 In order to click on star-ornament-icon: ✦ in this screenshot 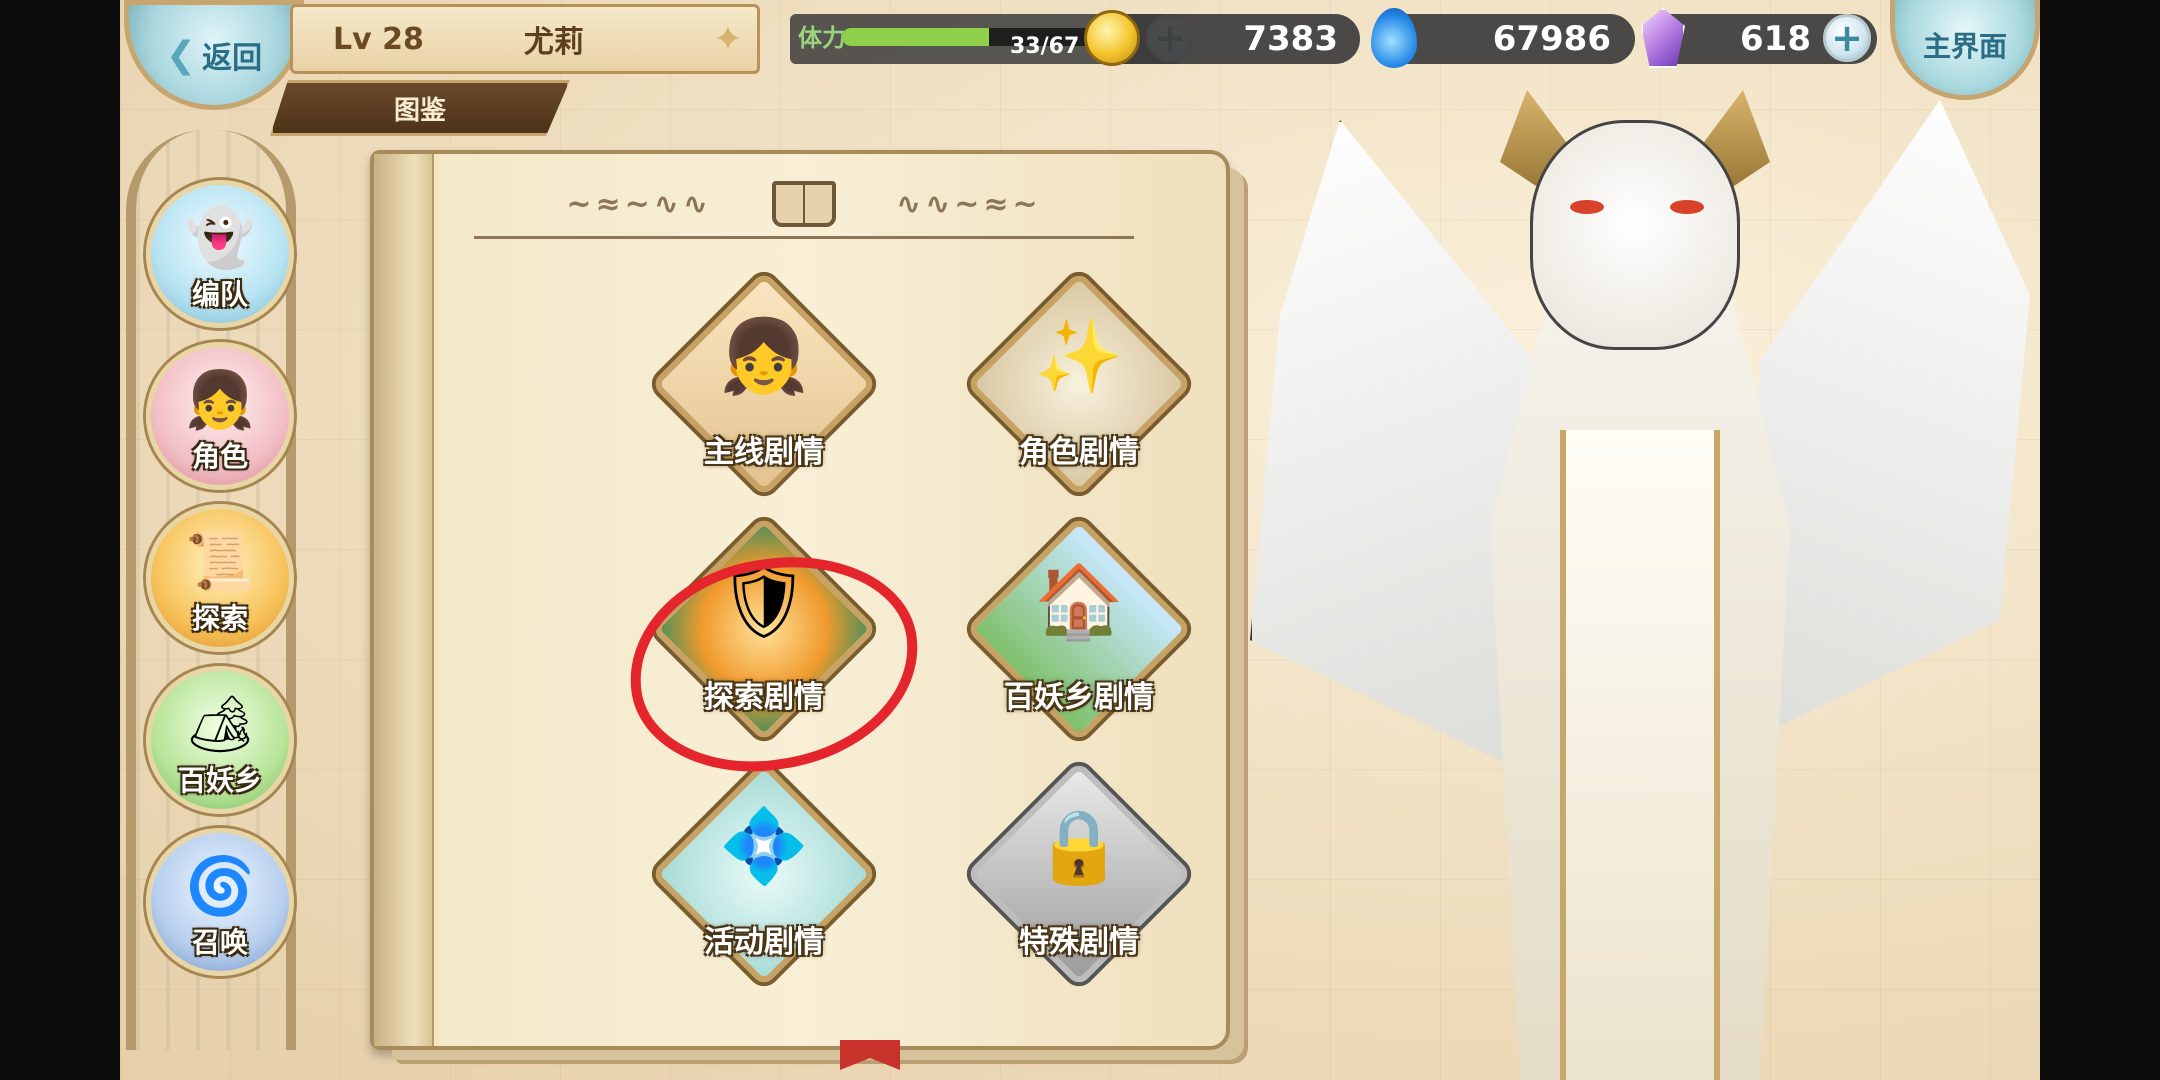, I will do `click(727, 39)`.